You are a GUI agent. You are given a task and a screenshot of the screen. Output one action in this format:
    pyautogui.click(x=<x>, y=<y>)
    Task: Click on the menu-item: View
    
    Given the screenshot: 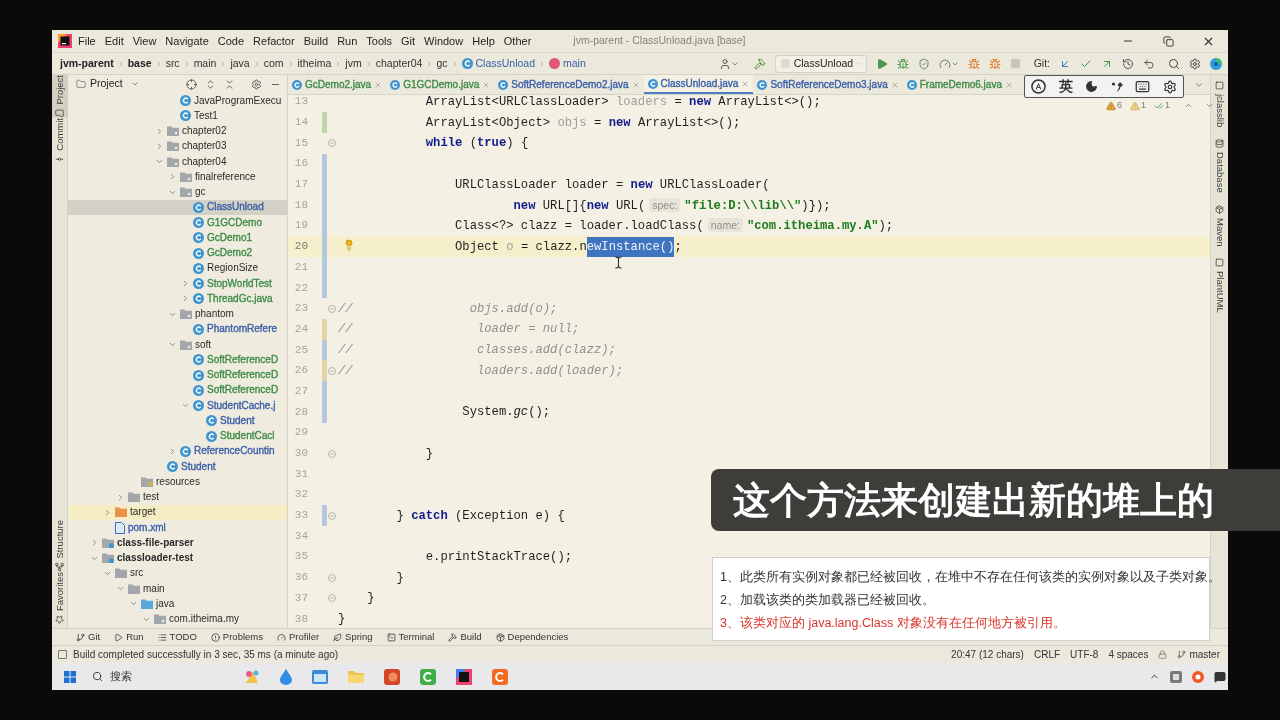 What is the action you would take?
    pyautogui.click(x=144, y=41)
    